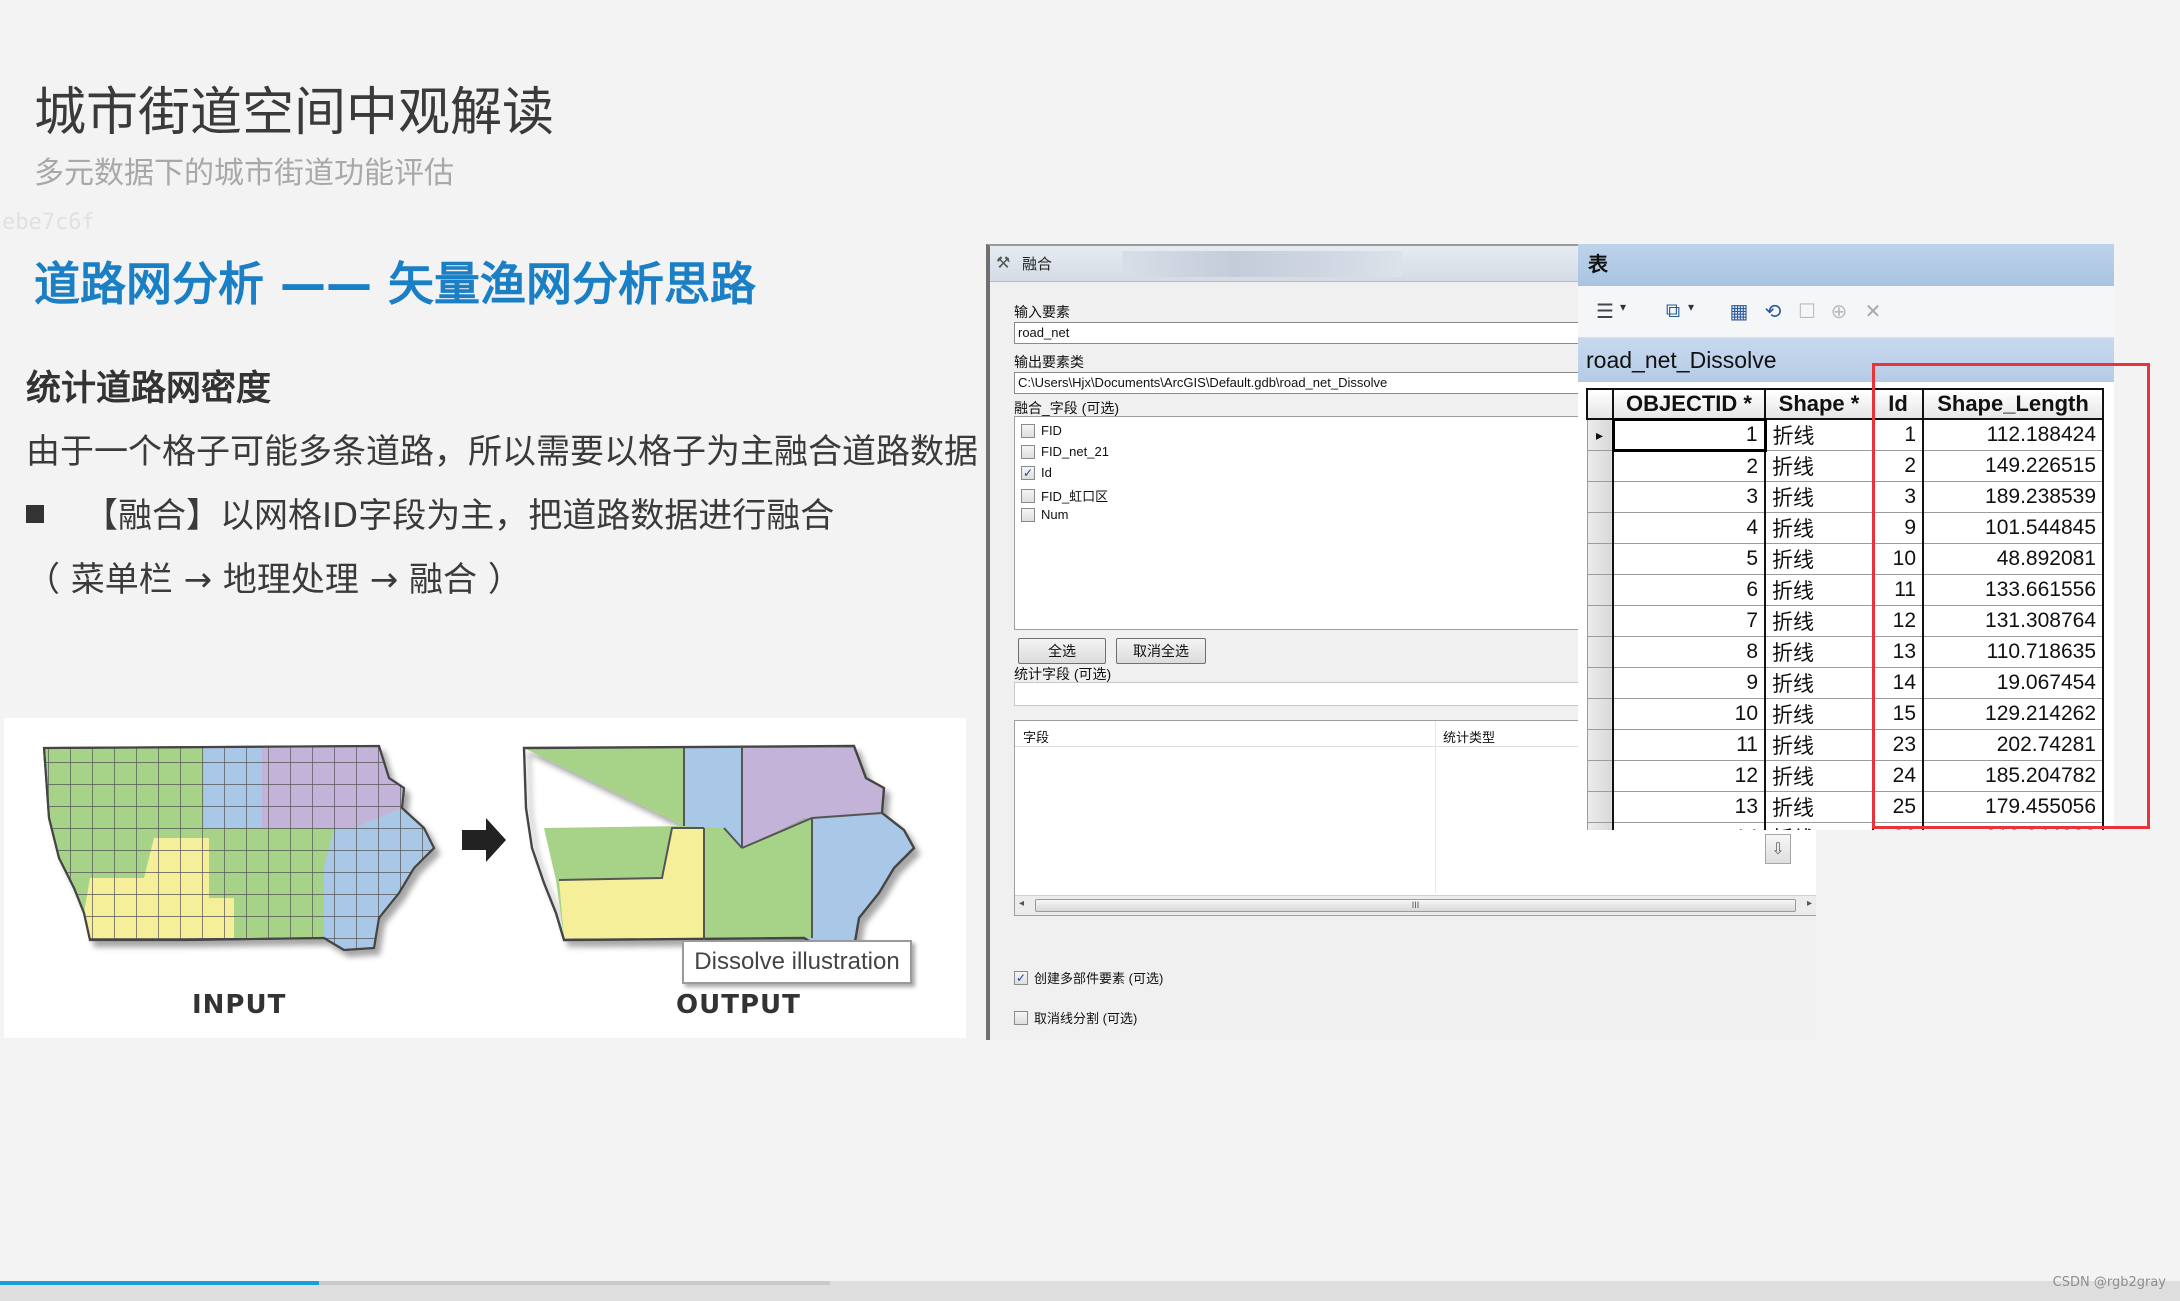 The width and height of the screenshot is (2180, 1301). Describe the element at coordinates (1845, 497) in the screenshot. I see `table-row: 3 折线 3 189.238539` at that location.